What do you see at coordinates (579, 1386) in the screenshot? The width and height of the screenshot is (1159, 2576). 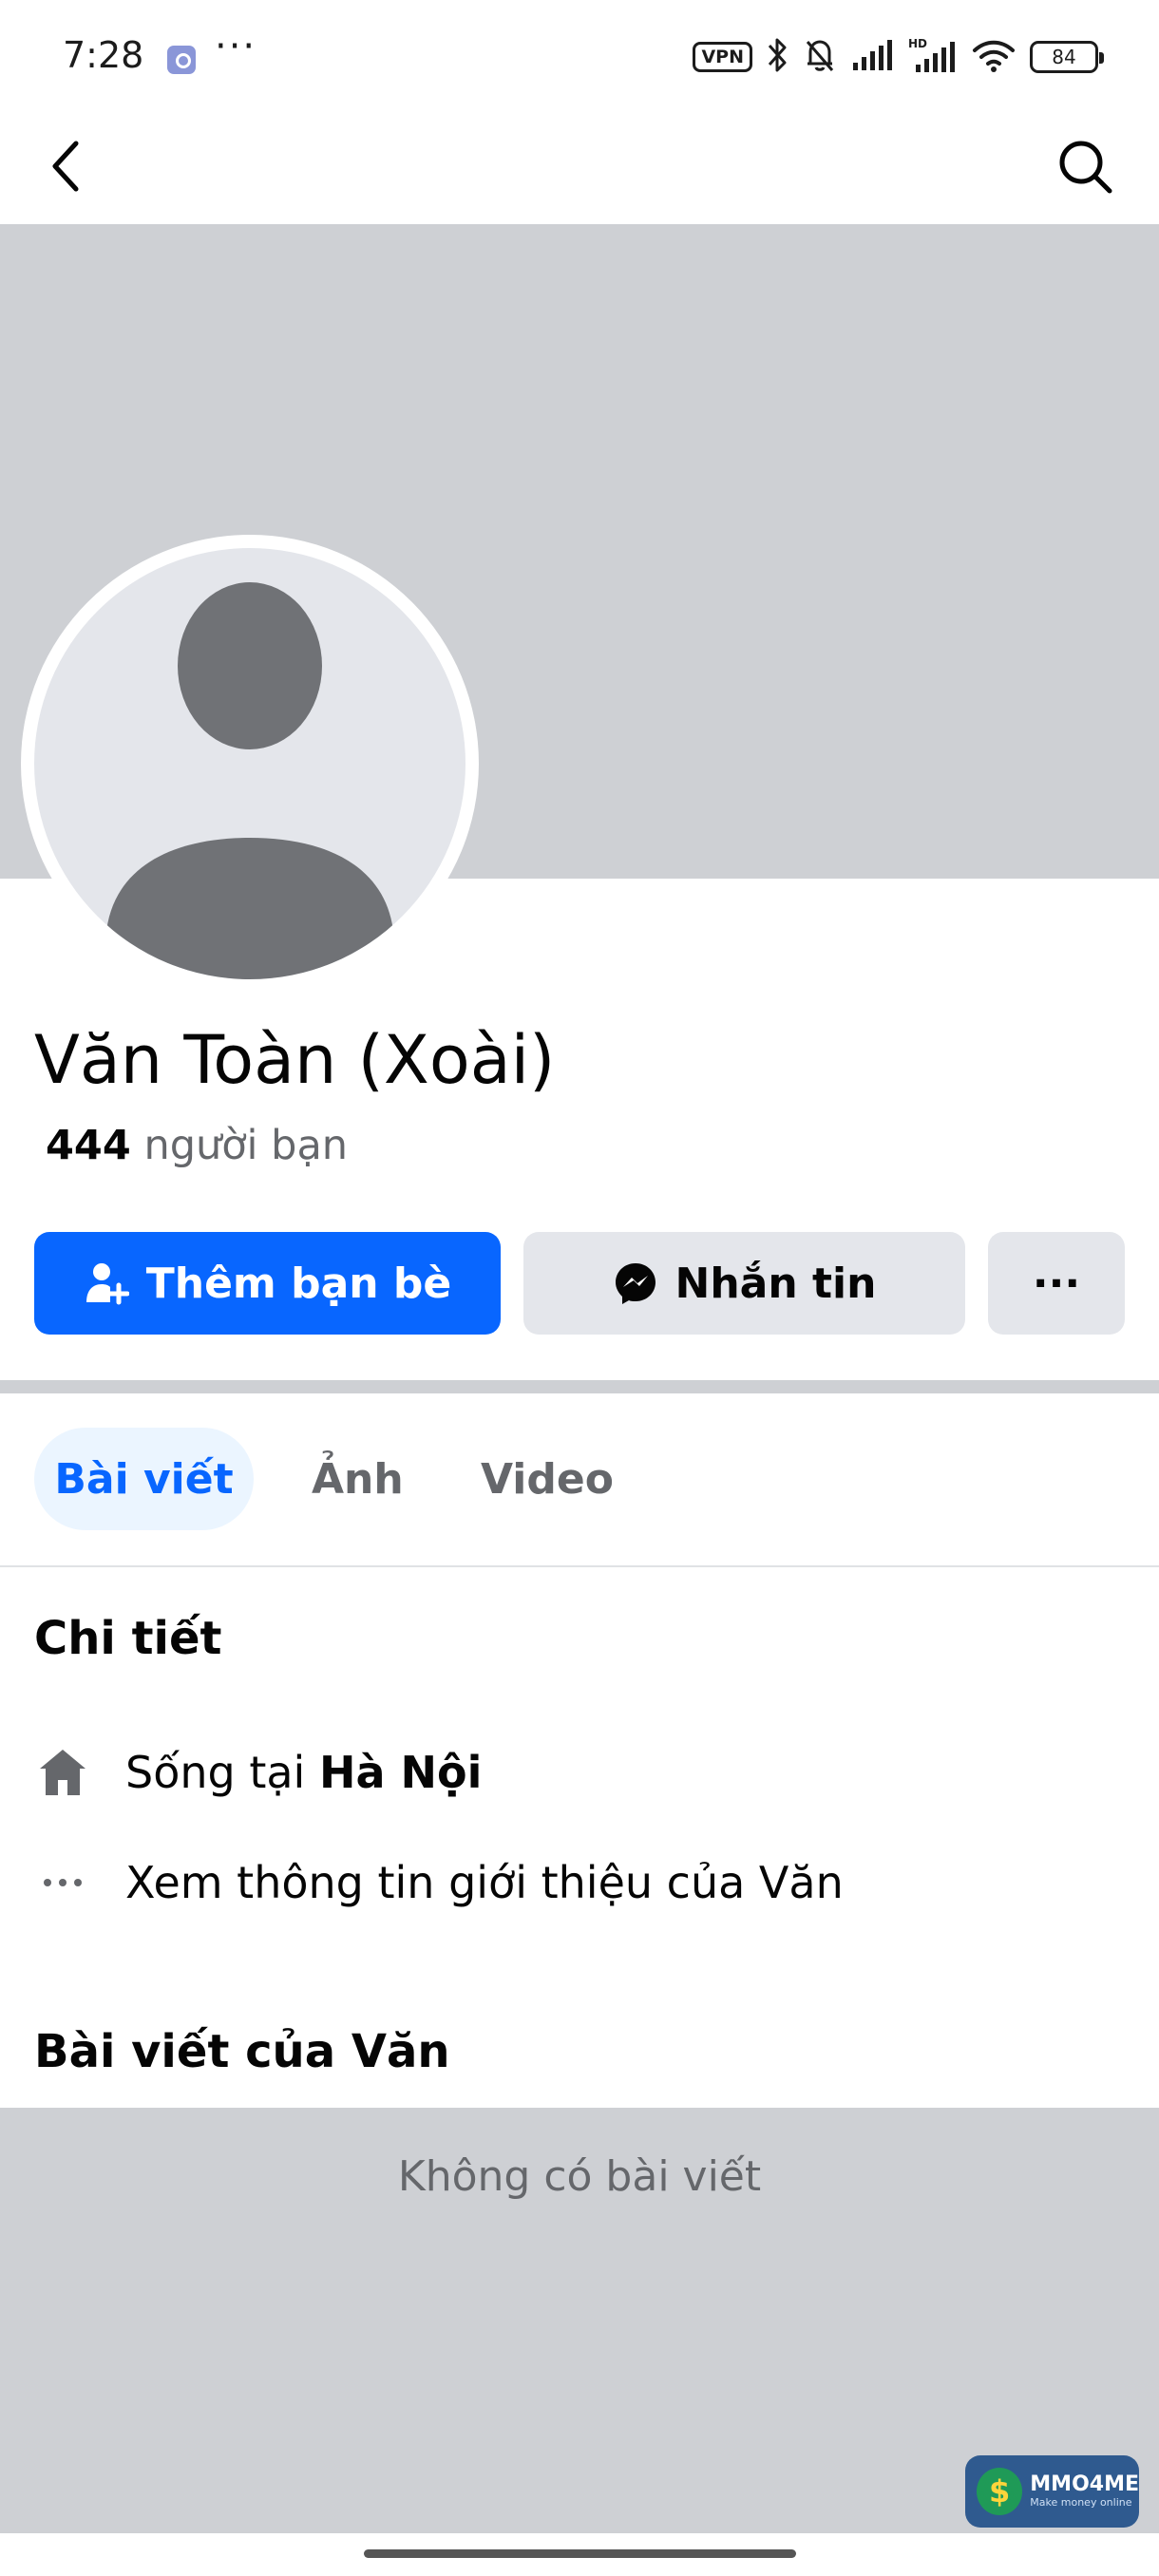 I see `section-divider` at bounding box center [579, 1386].